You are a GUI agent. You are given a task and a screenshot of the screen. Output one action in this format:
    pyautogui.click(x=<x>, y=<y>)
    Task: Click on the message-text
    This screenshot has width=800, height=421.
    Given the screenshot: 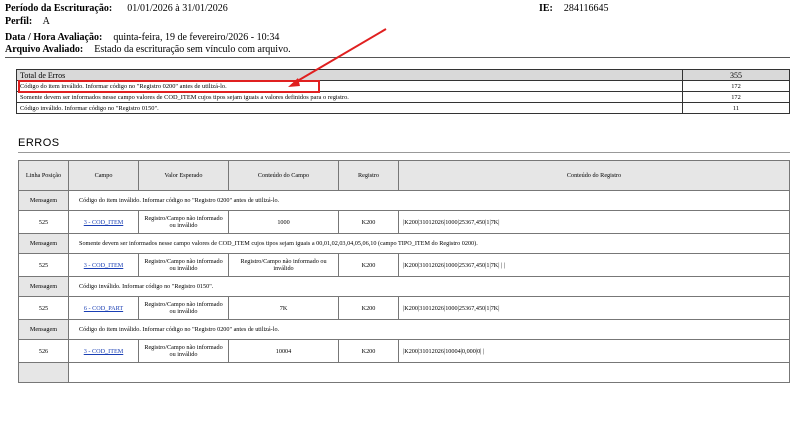 What is the action you would take?
    pyautogui.click(x=429, y=372)
    